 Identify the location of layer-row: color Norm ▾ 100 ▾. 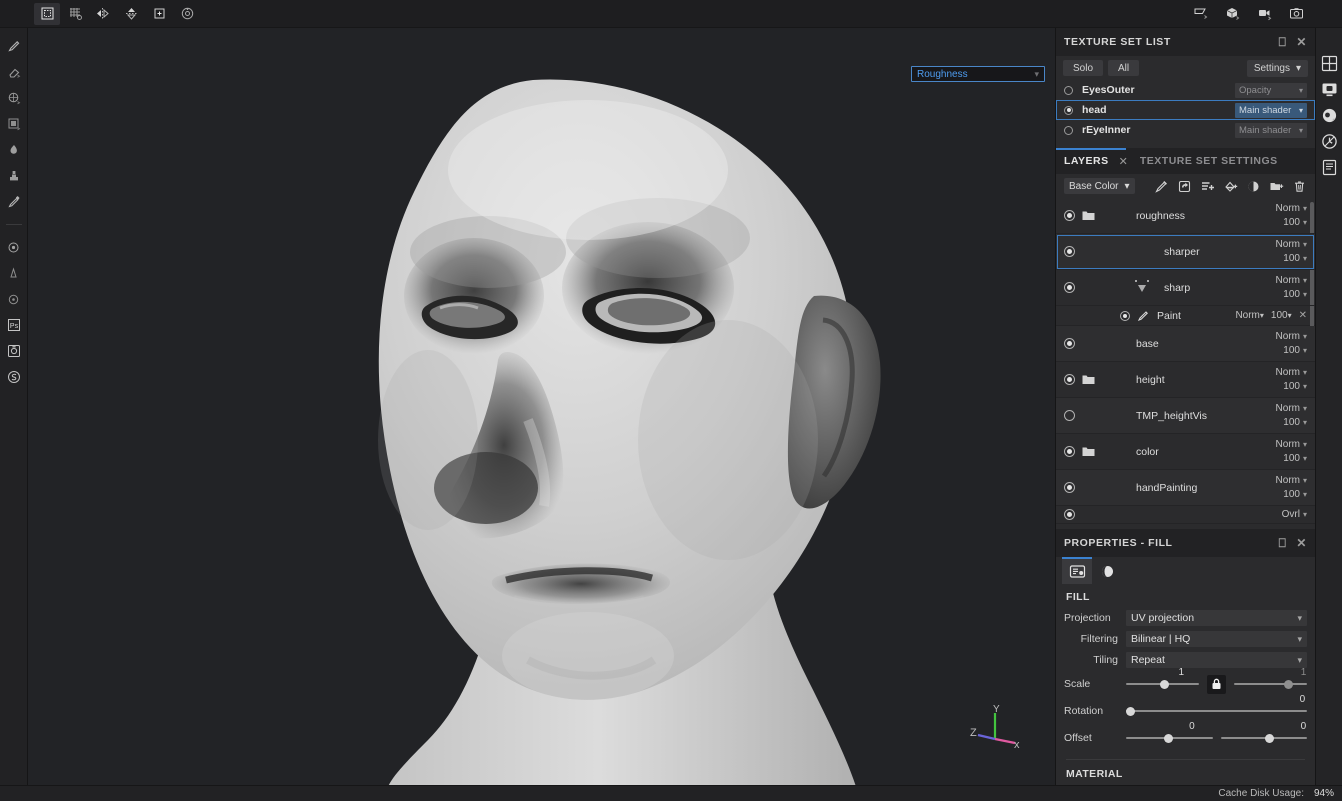
(1185, 452).